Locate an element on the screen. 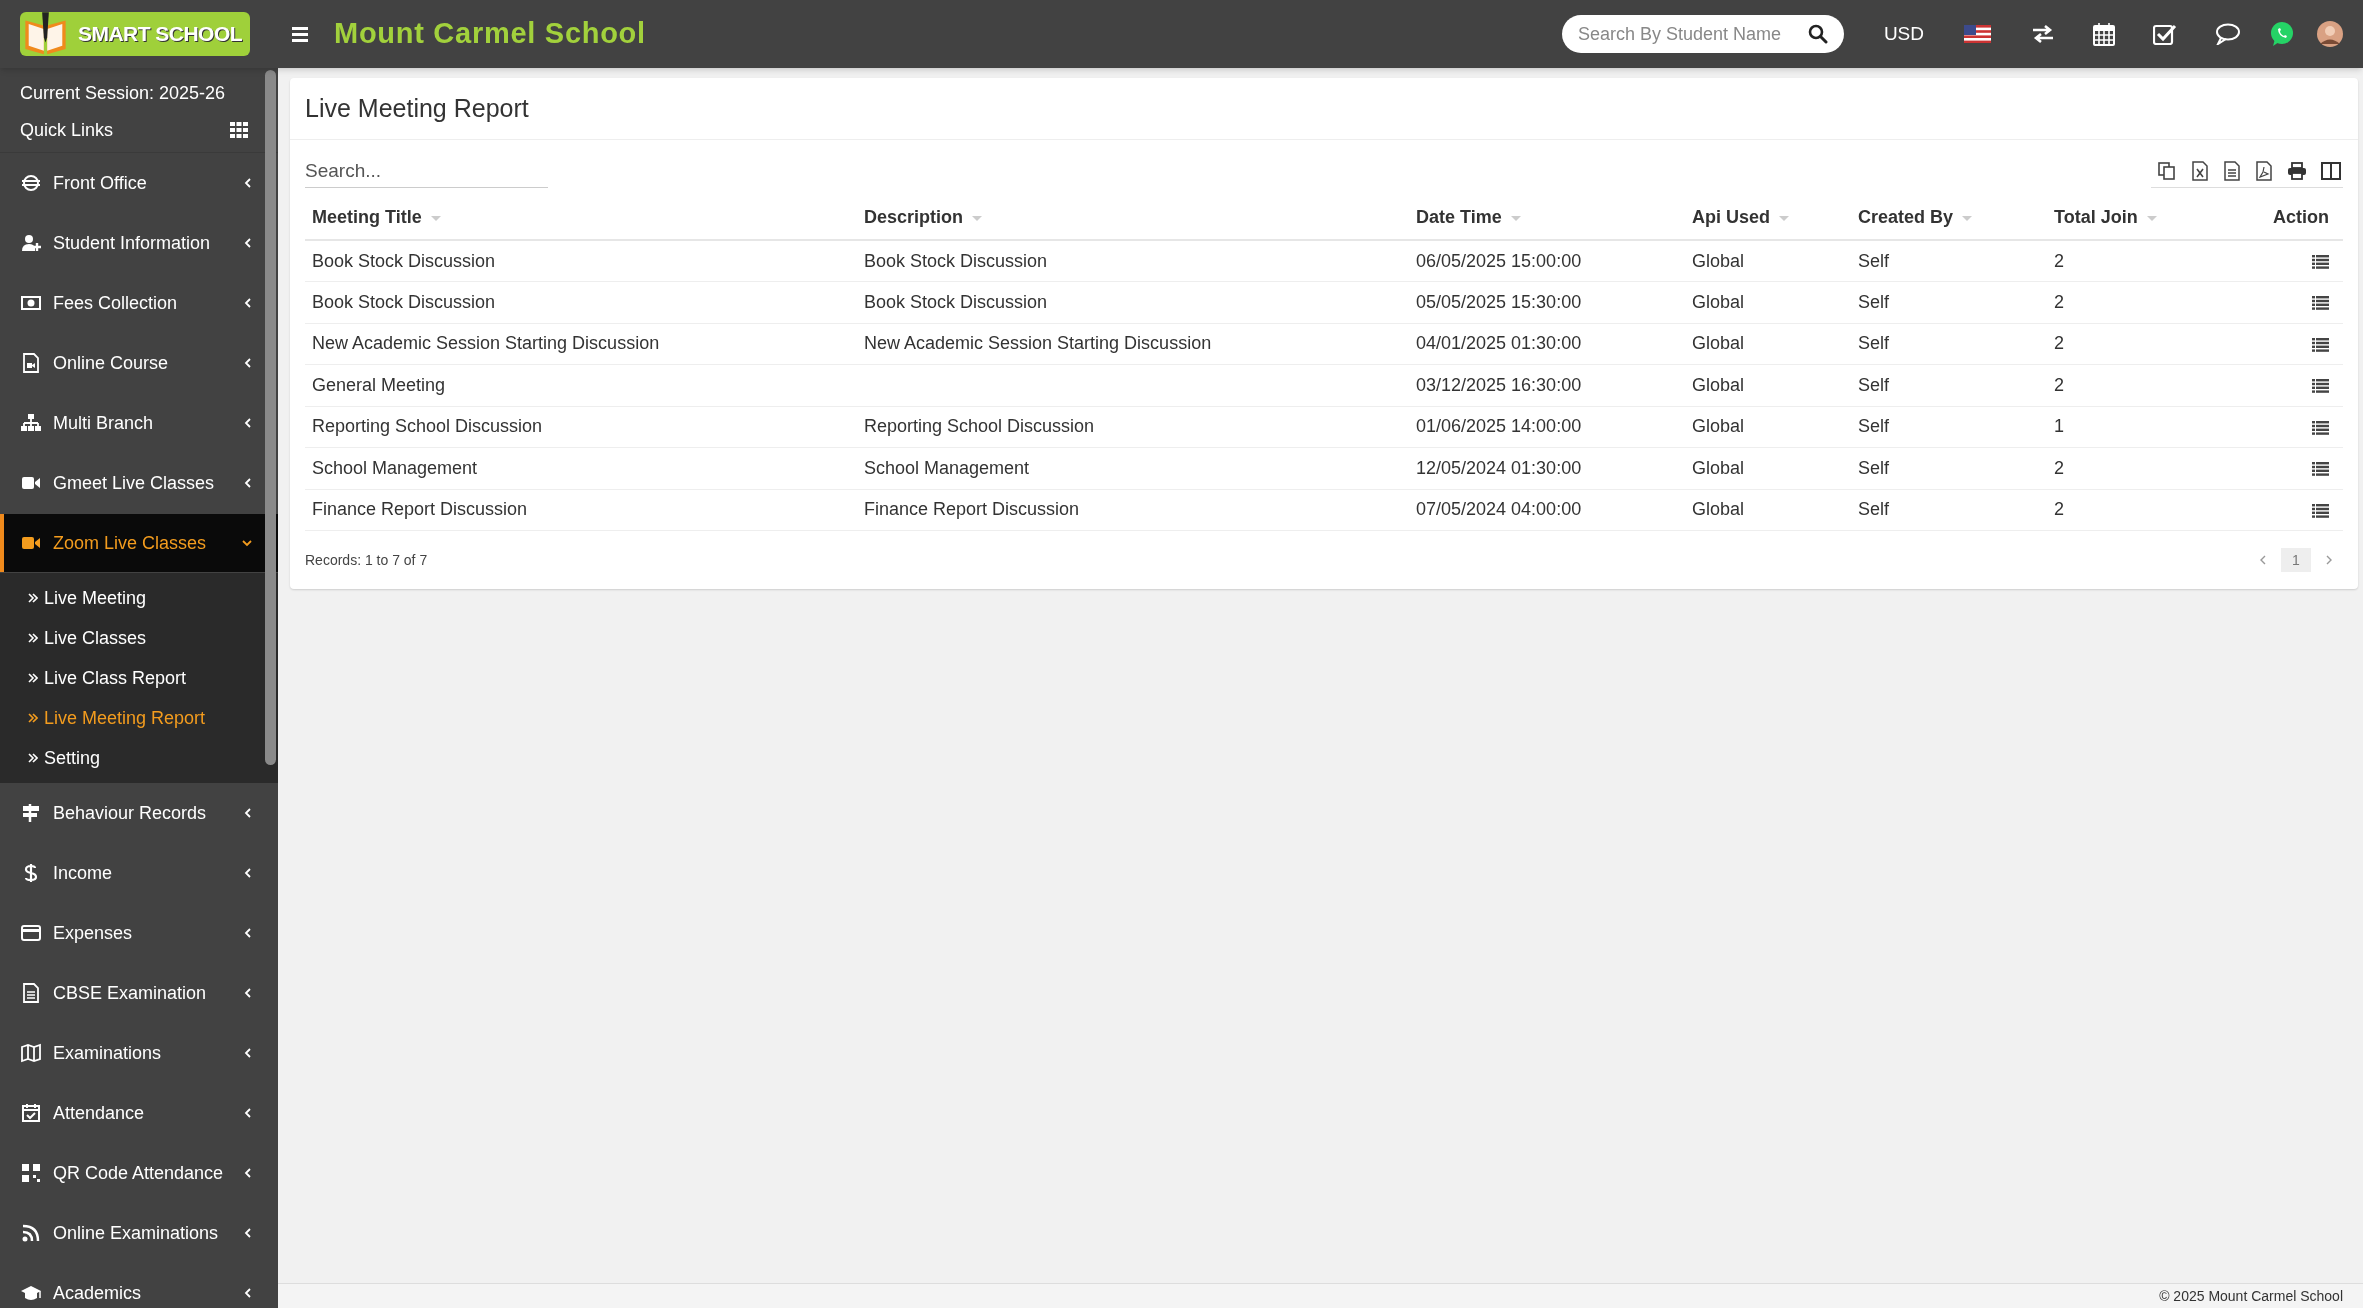 Image resolution: width=2363 pixels, height=1308 pixels. sidebar-menu-item: Gmeet Live Classes is located at coordinates (131, 483).